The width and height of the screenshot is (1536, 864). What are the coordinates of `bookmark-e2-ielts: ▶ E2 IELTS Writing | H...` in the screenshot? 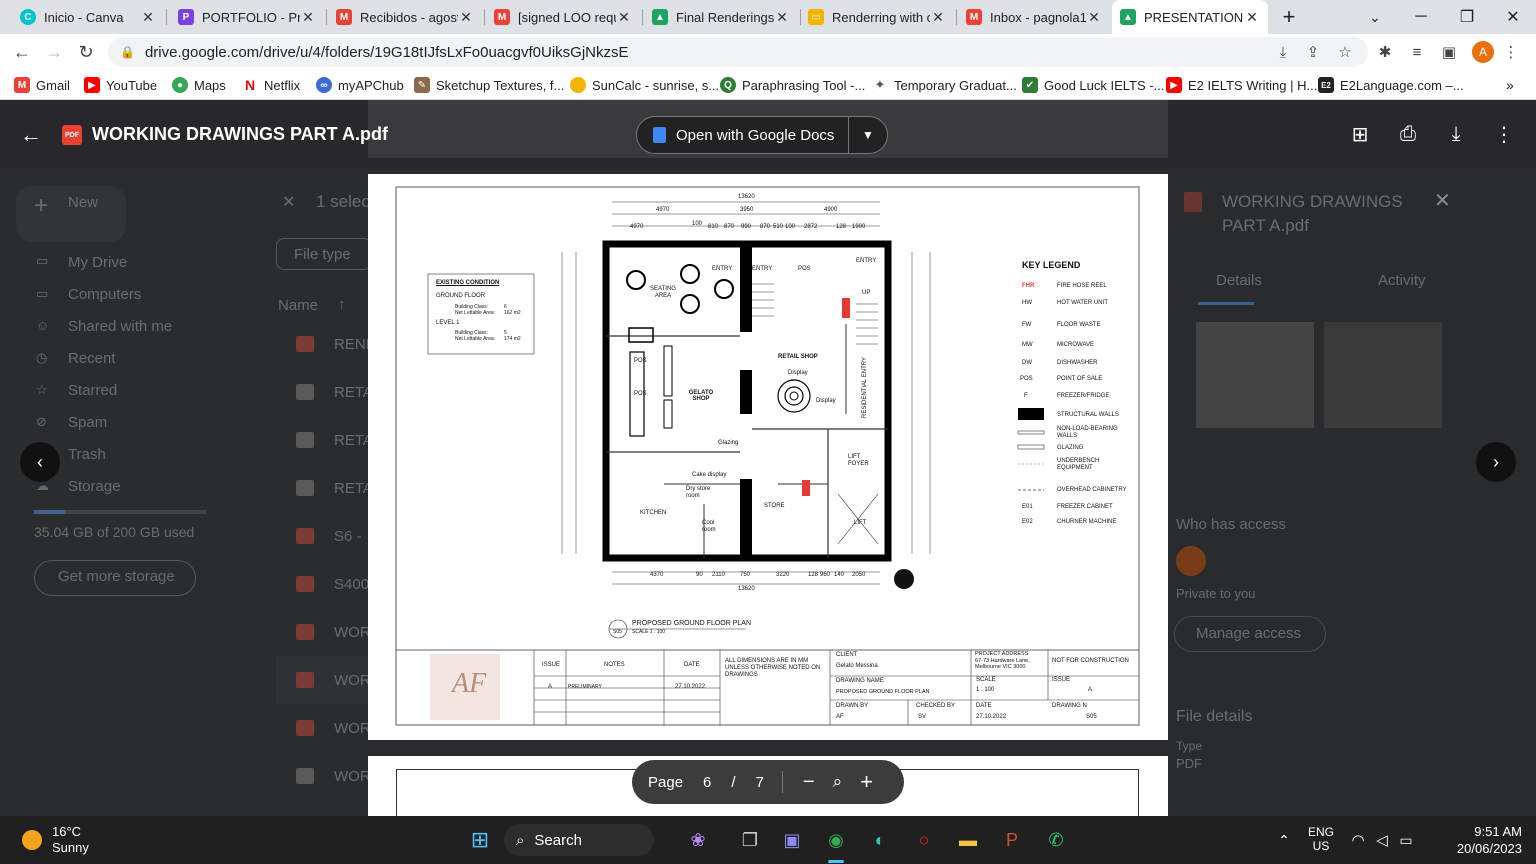 It's located at (1241, 85).